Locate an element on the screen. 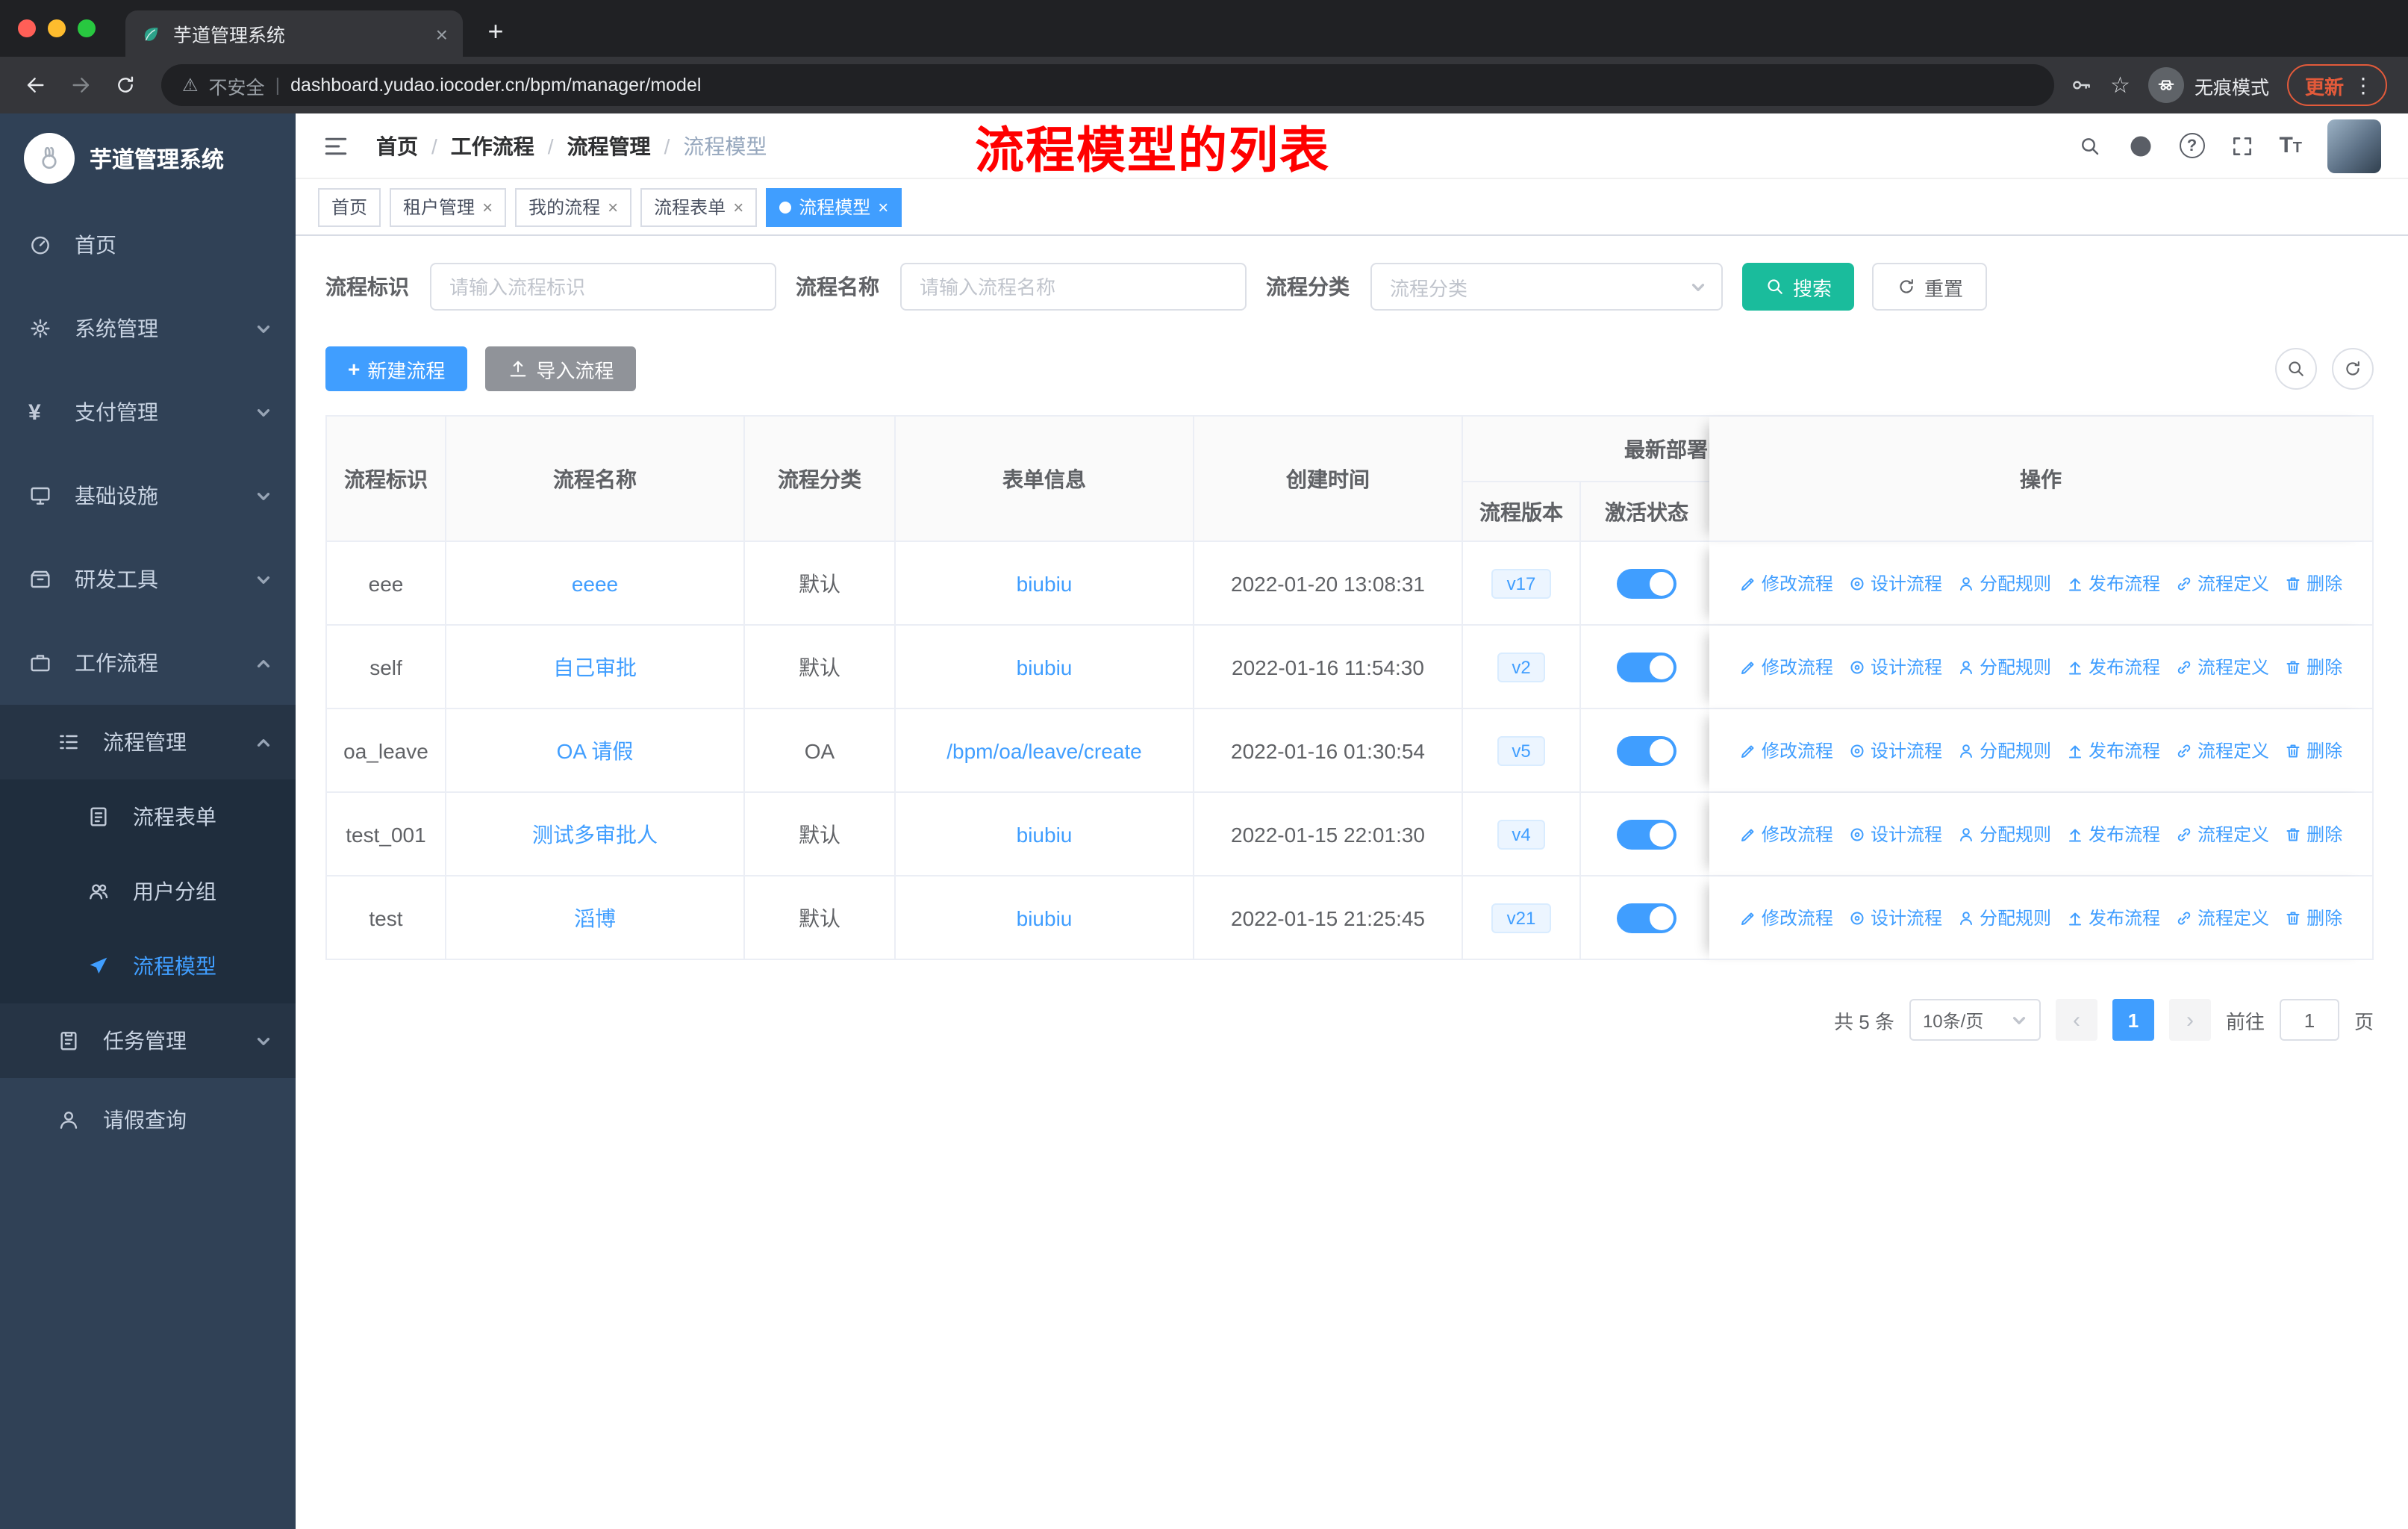  sidebar-item-infrastructure: 基础设施 is located at coordinates (148, 496).